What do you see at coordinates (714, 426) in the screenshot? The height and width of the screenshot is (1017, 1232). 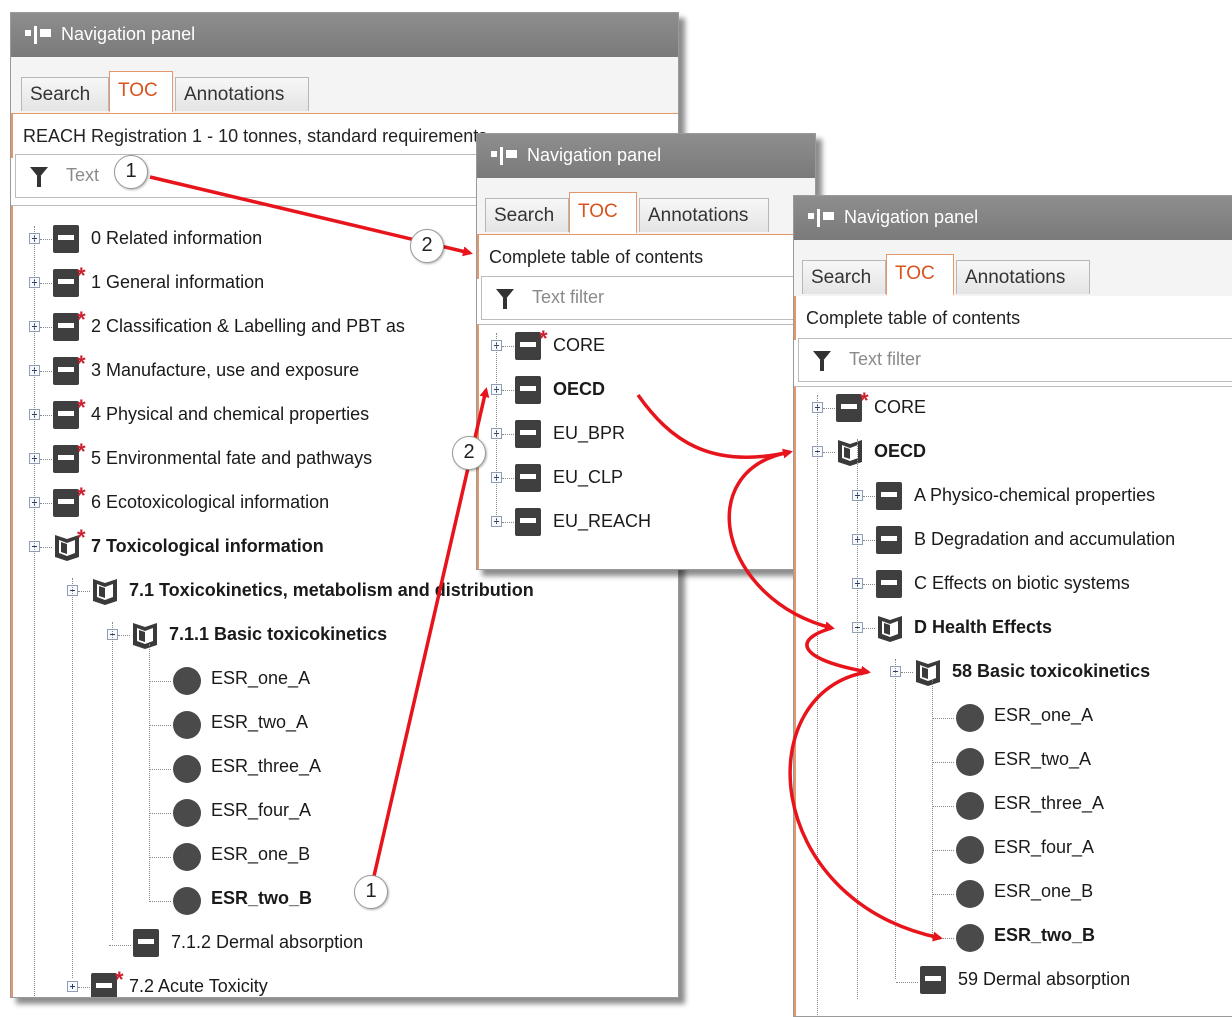 I see `arrow-oecd` at bounding box center [714, 426].